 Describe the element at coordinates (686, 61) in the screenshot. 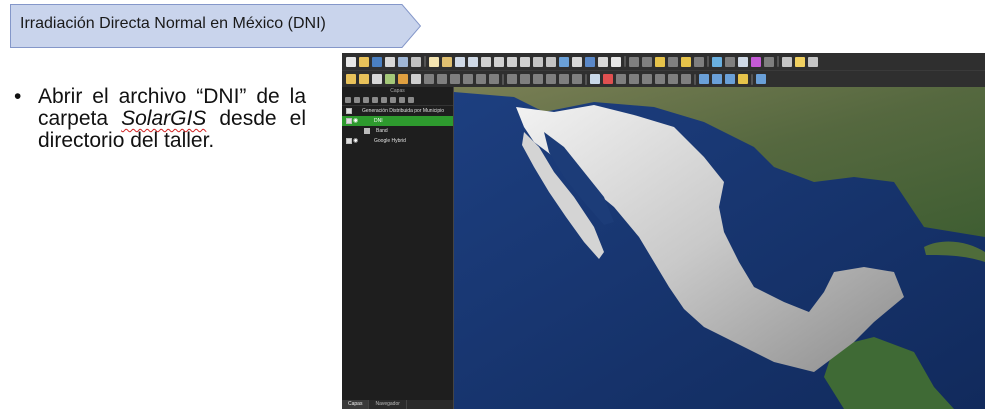

I see `select-by-value-icon` at that location.